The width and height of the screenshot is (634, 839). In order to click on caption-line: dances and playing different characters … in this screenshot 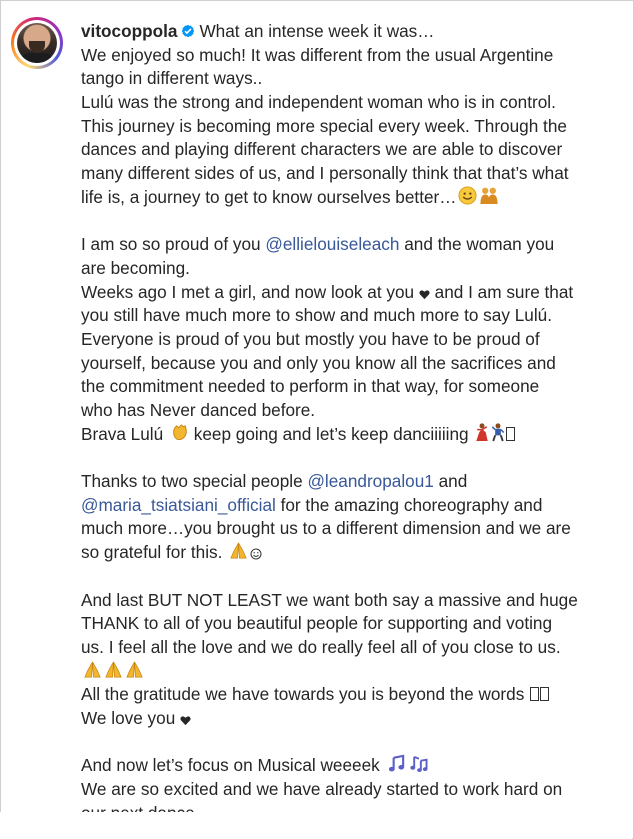, I will do `click(322, 149)`.